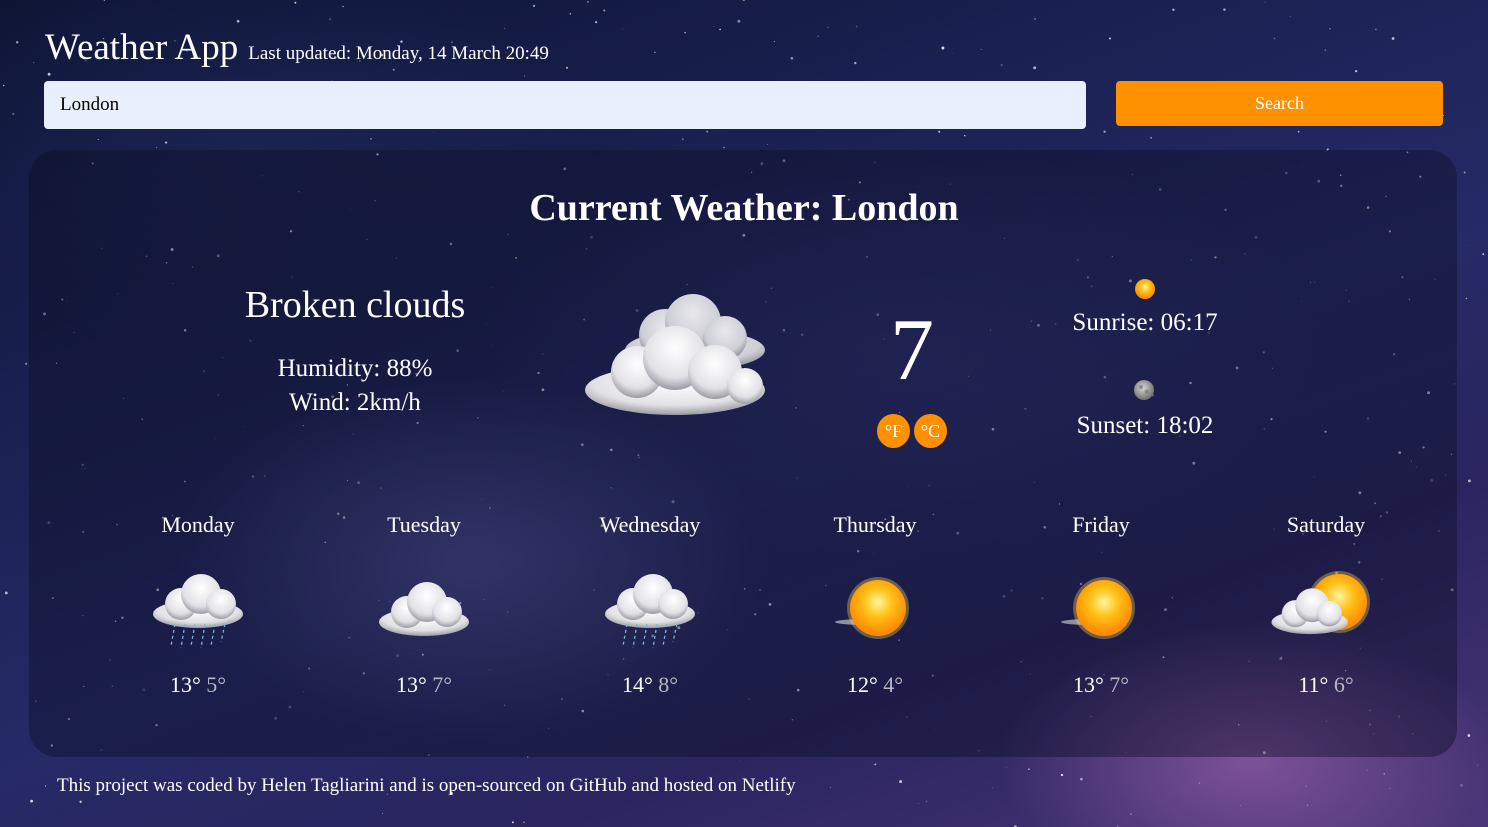 Image resolution: width=1488 pixels, height=827 pixels. Describe the element at coordinates (1144, 390) in the screenshot. I see `sunset-moon-icon` at that location.